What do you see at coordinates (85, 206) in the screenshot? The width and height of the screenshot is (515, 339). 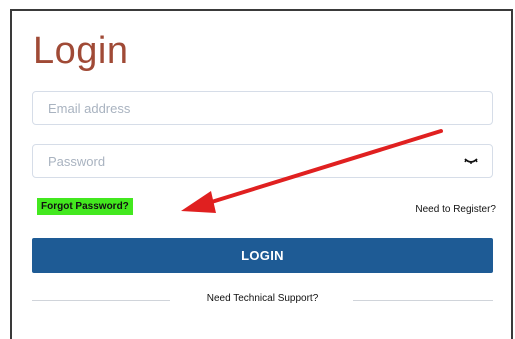 I see `forgot-password-link: Forgot Password?` at bounding box center [85, 206].